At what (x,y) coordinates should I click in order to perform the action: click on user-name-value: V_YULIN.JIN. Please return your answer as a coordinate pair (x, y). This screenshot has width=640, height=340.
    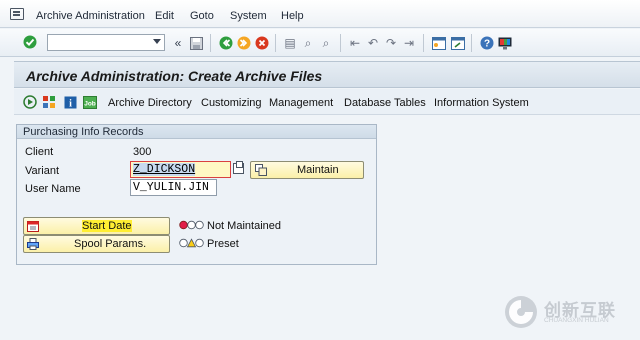
    Looking at the image, I should click on (171, 187).